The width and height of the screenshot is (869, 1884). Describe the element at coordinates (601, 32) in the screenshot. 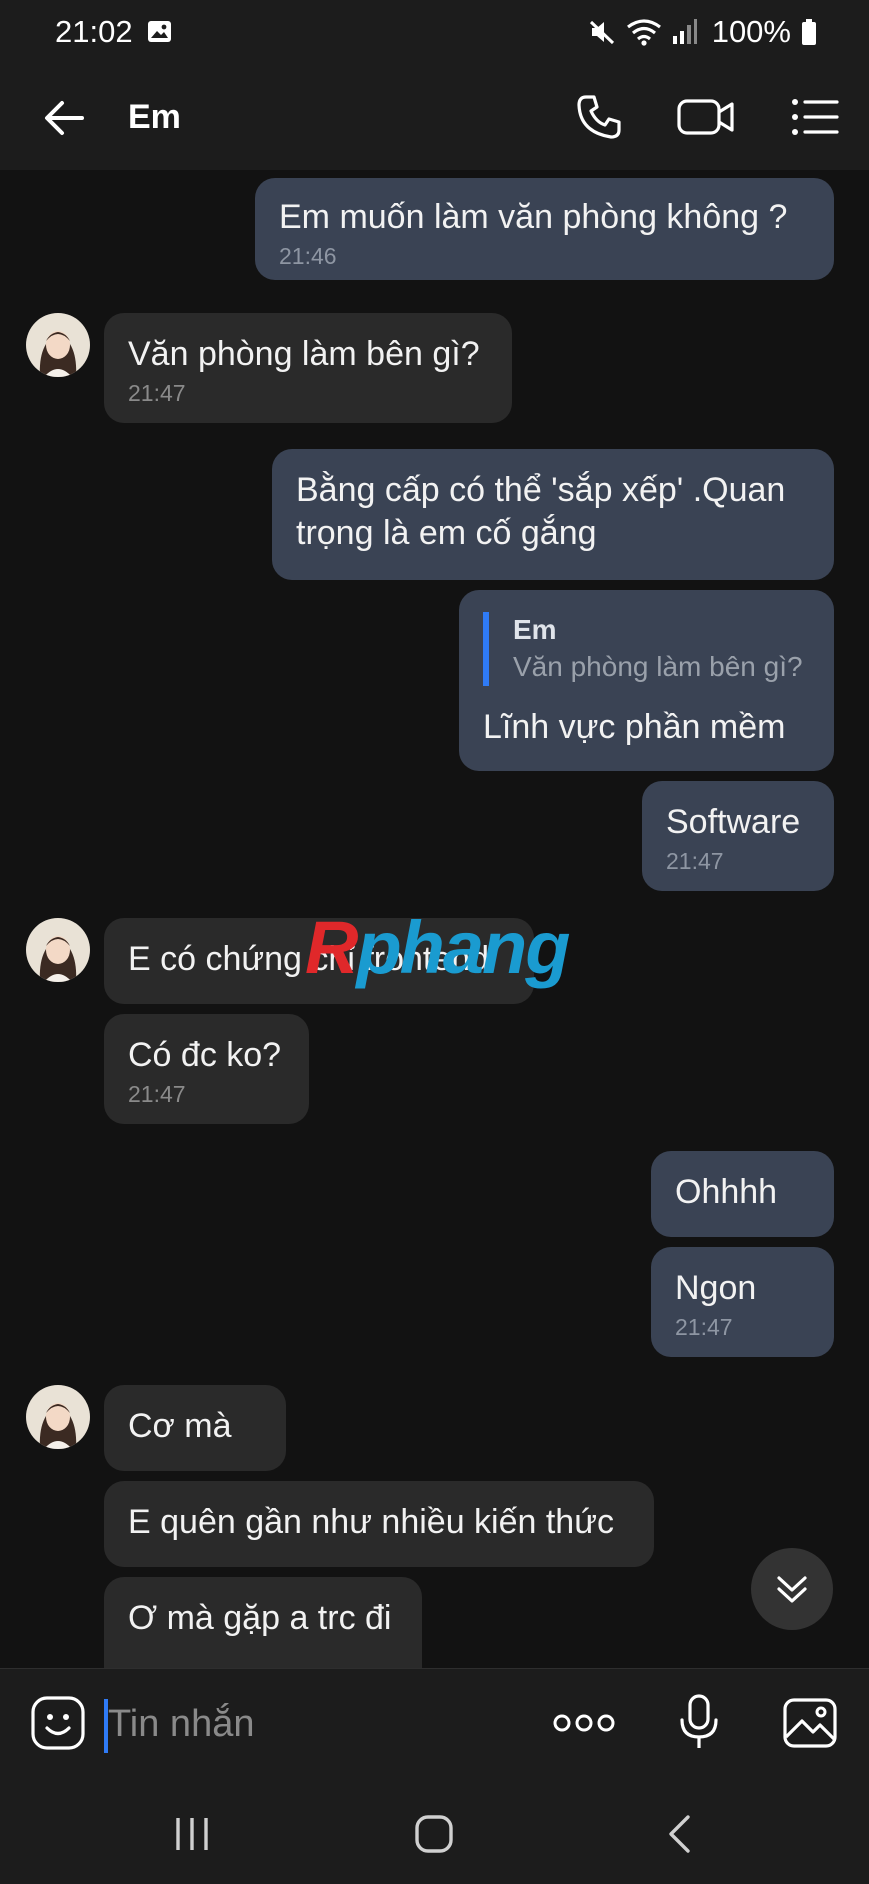

I see `mute-icon` at that location.